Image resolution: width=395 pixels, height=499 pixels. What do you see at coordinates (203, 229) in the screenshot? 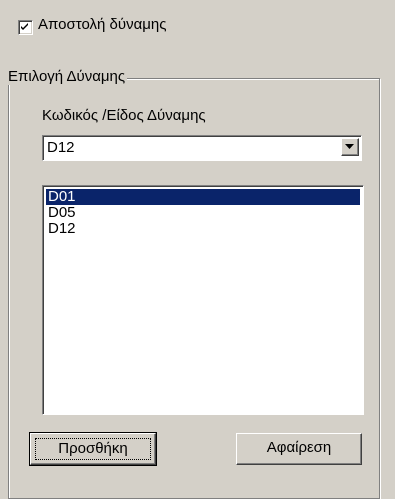
I see `list-item-d12: D12` at bounding box center [203, 229].